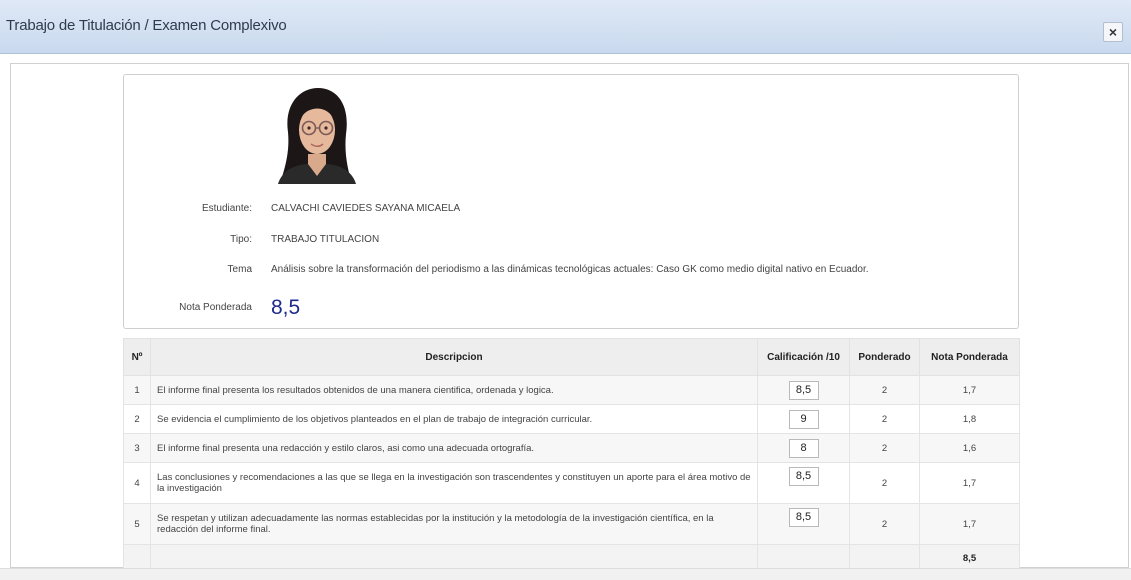 The height and width of the screenshot is (580, 1131). Describe the element at coordinates (803, 357) in the screenshot. I see `header-calificacion: Calificación /10` at that location.